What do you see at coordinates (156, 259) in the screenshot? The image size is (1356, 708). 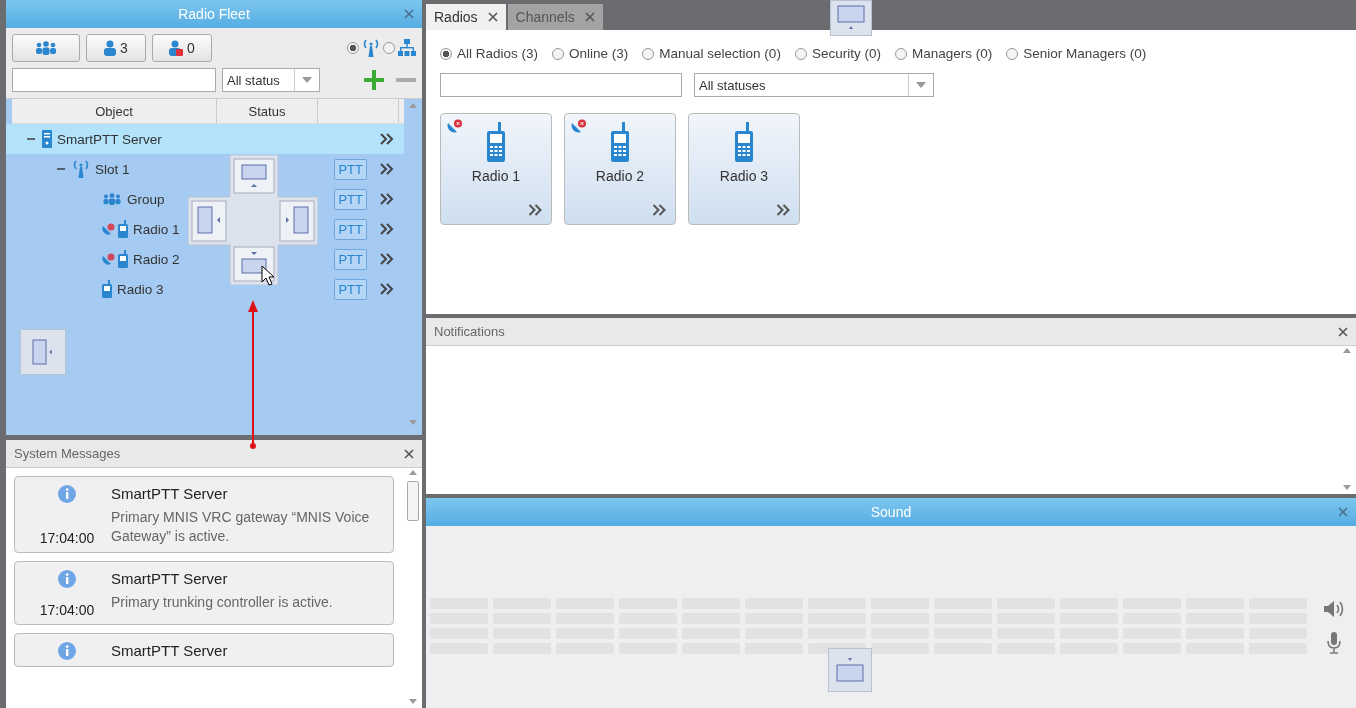 I see `tree-label: Radio 2` at bounding box center [156, 259].